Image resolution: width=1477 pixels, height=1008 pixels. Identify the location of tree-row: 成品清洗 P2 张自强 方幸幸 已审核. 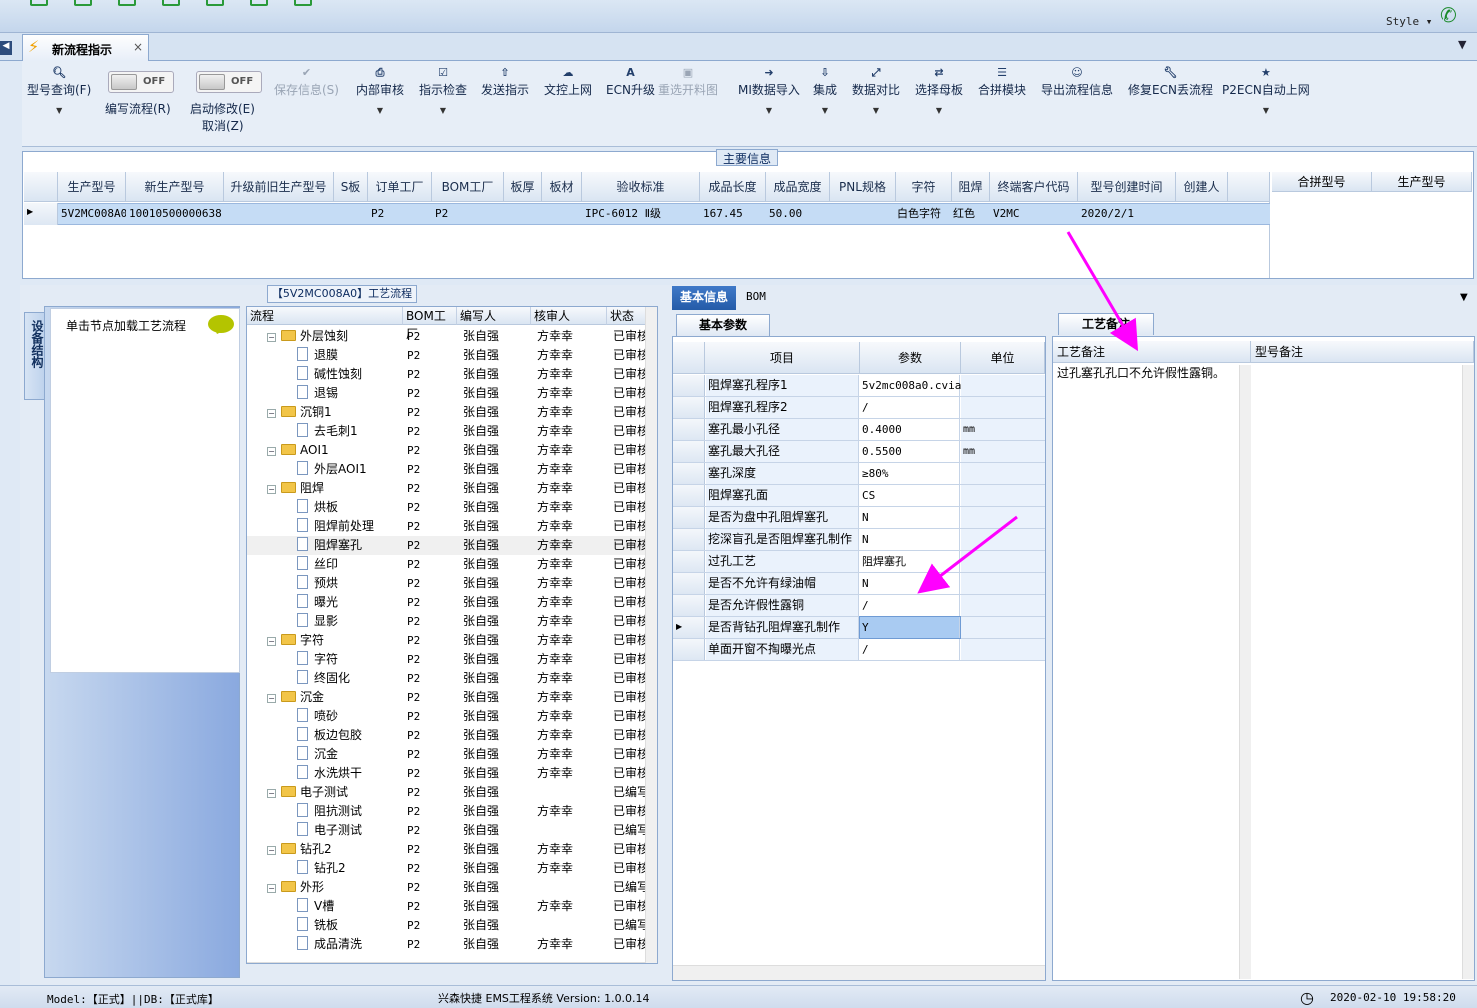
(447, 944).